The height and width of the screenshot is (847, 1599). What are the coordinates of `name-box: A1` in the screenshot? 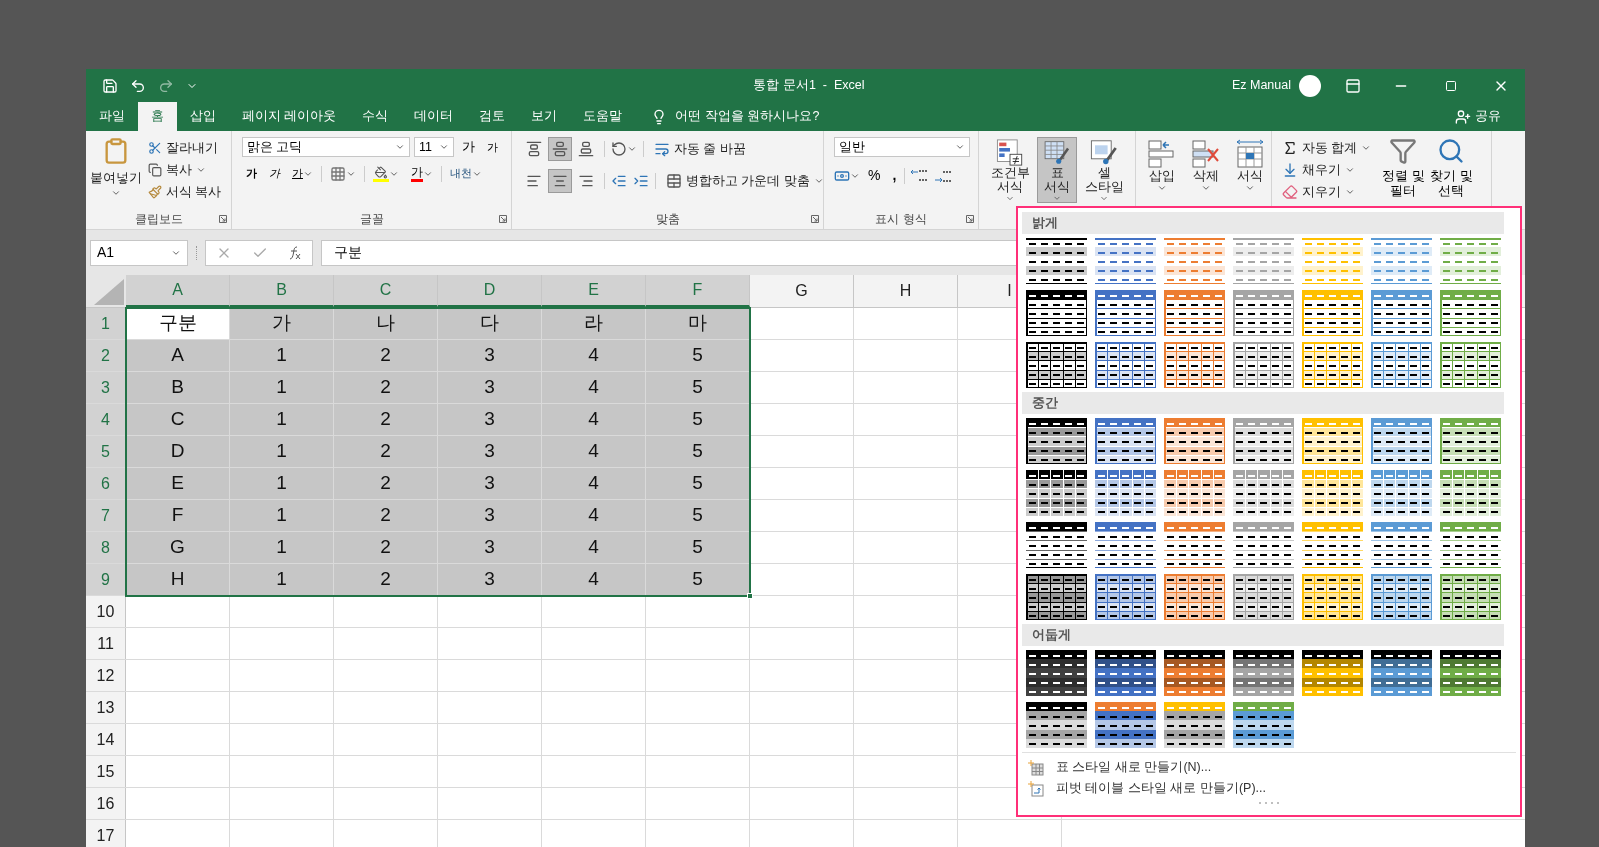 It's located at (139, 252).